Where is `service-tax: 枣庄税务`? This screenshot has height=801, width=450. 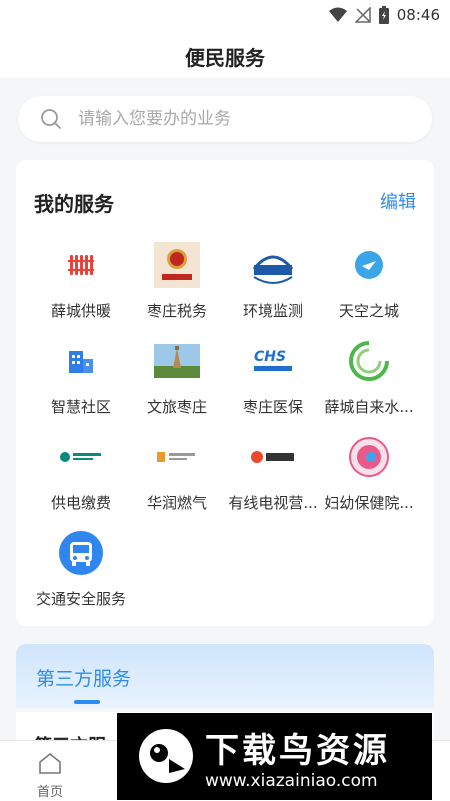
service-tax: 枣庄税务 is located at coordinates (177, 282).